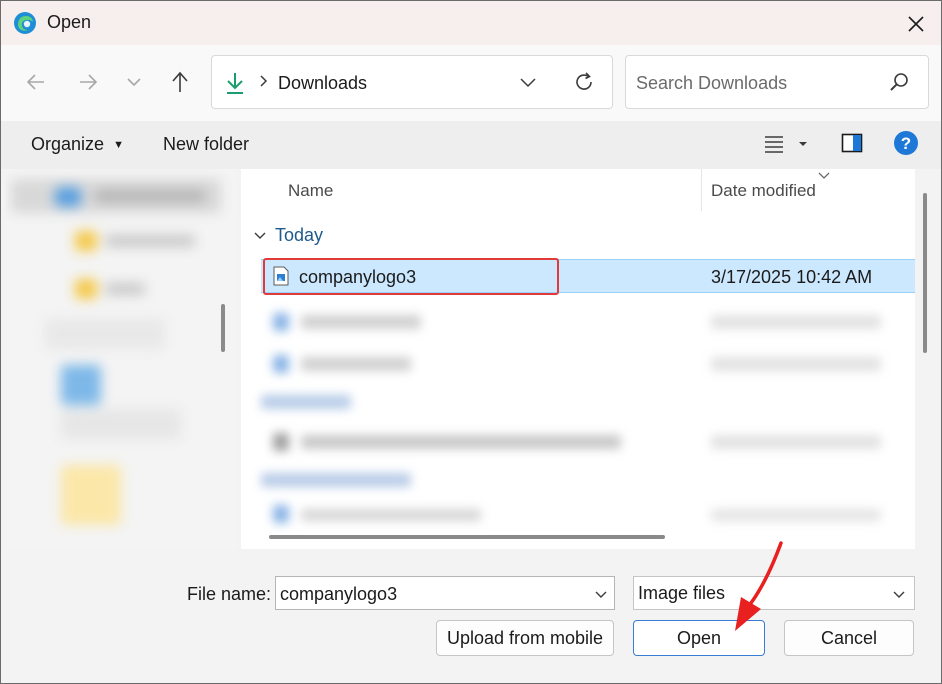 The height and width of the screenshot is (684, 942). I want to click on organize-menu: Organize ▼, so click(77, 144).